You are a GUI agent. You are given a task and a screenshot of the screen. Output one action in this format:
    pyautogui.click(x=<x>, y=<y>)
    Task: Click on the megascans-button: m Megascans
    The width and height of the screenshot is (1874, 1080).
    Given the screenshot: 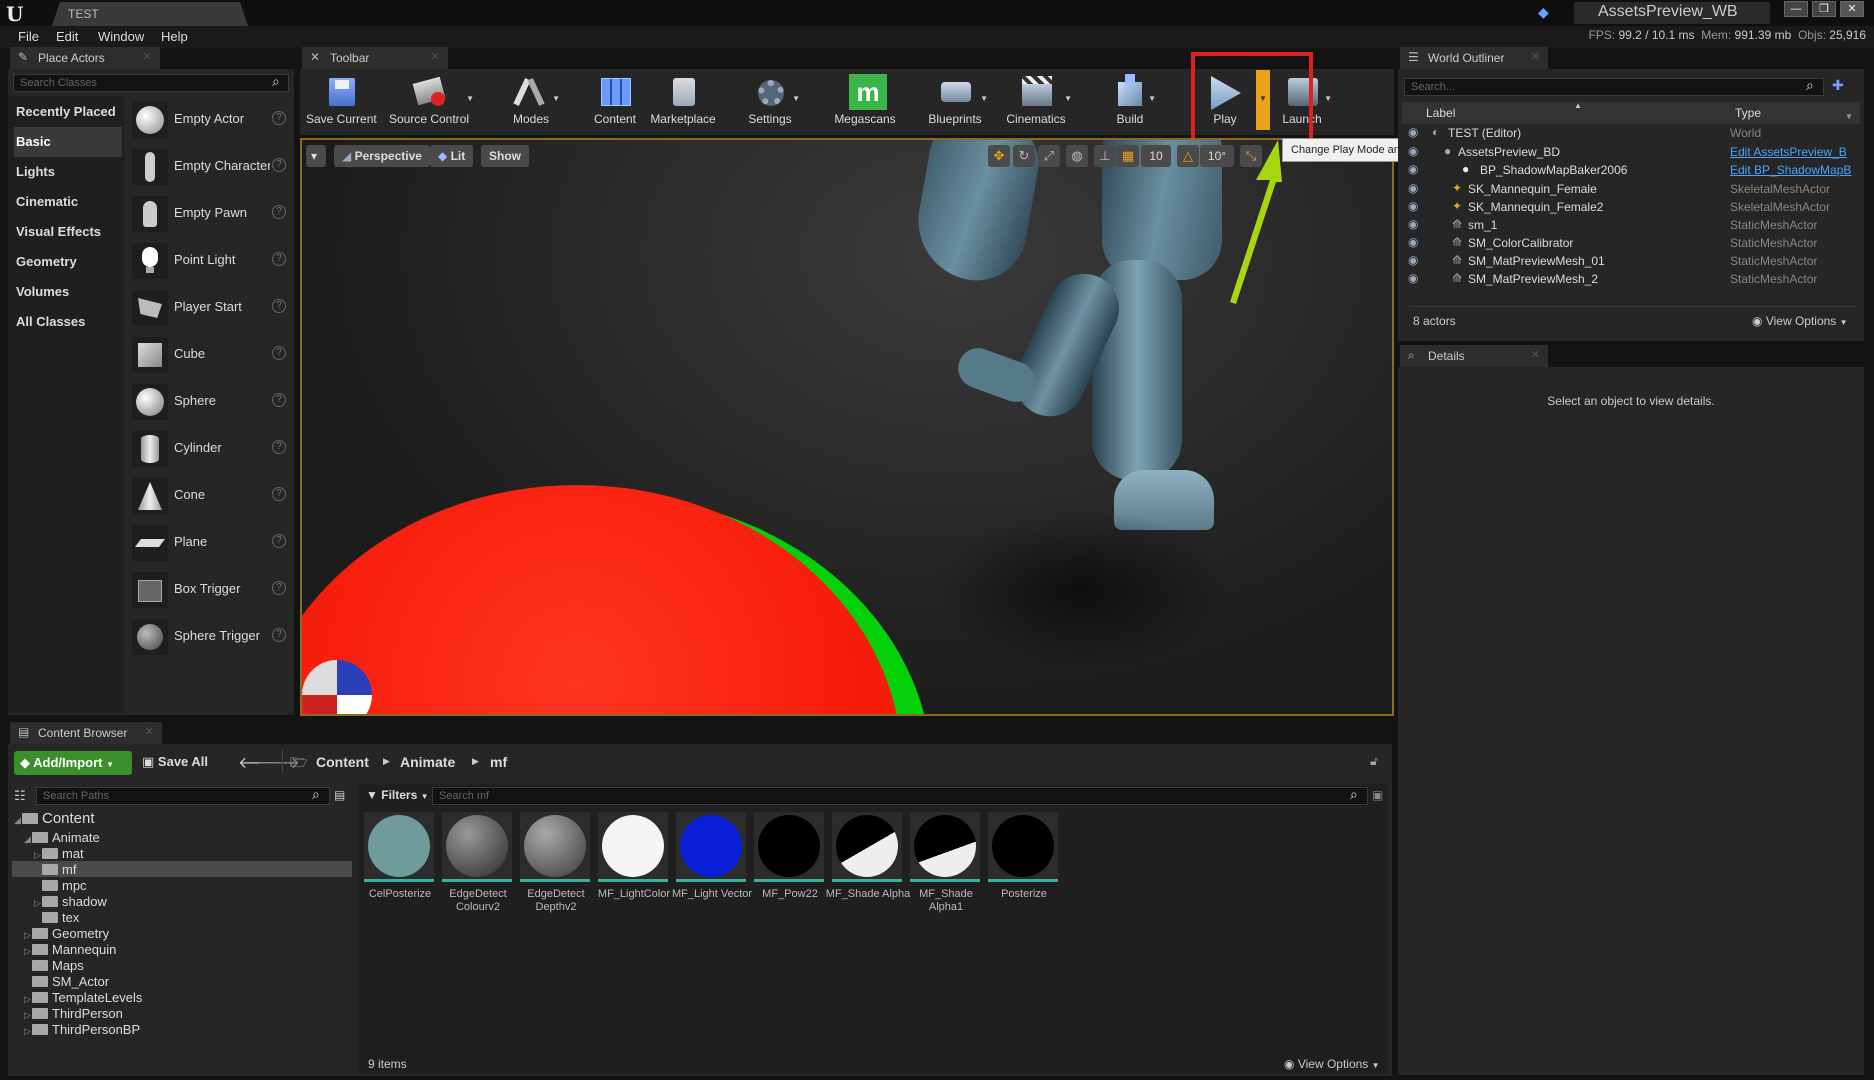 What is the action you would take?
    pyautogui.click(x=865, y=102)
    